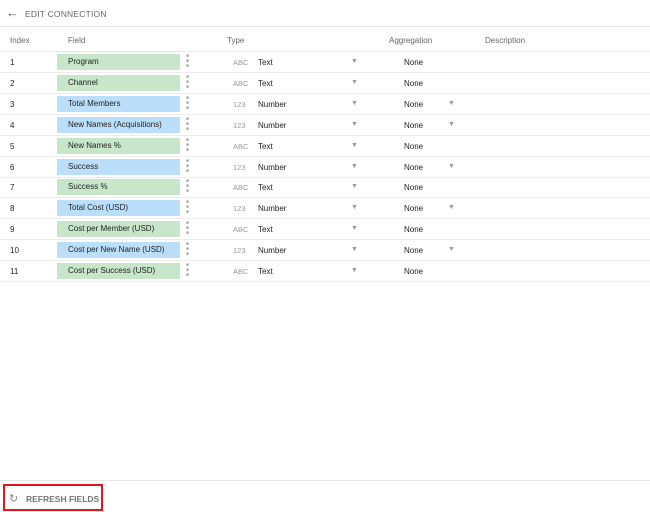 The height and width of the screenshot is (512, 650). Describe the element at coordinates (12, 104) in the screenshot. I see `row-index: 3` at that location.